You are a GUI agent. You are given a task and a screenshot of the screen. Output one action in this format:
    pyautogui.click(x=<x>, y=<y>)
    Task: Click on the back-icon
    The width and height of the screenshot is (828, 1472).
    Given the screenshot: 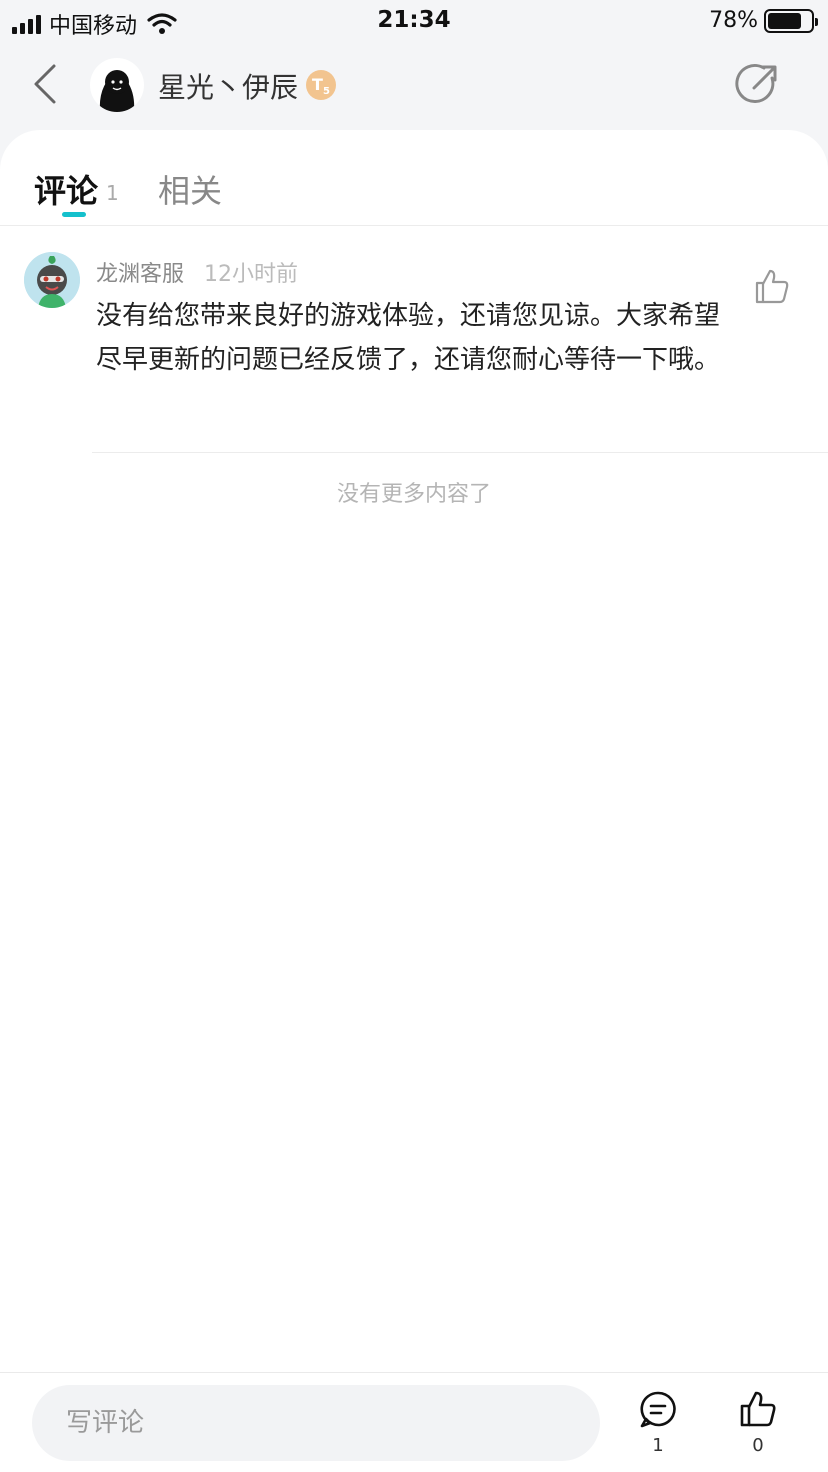 What is the action you would take?
    pyautogui.click(x=46, y=84)
    